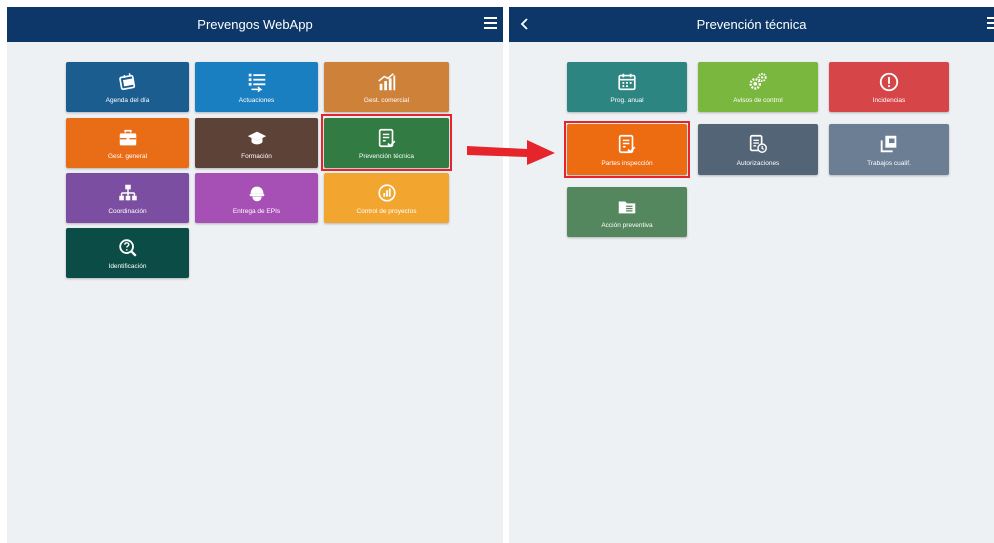 Image resolution: width=994 pixels, height=543 pixels. Describe the element at coordinates (627, 163) in the screenshot. I see `tile-label: Partes inspección` at that location.